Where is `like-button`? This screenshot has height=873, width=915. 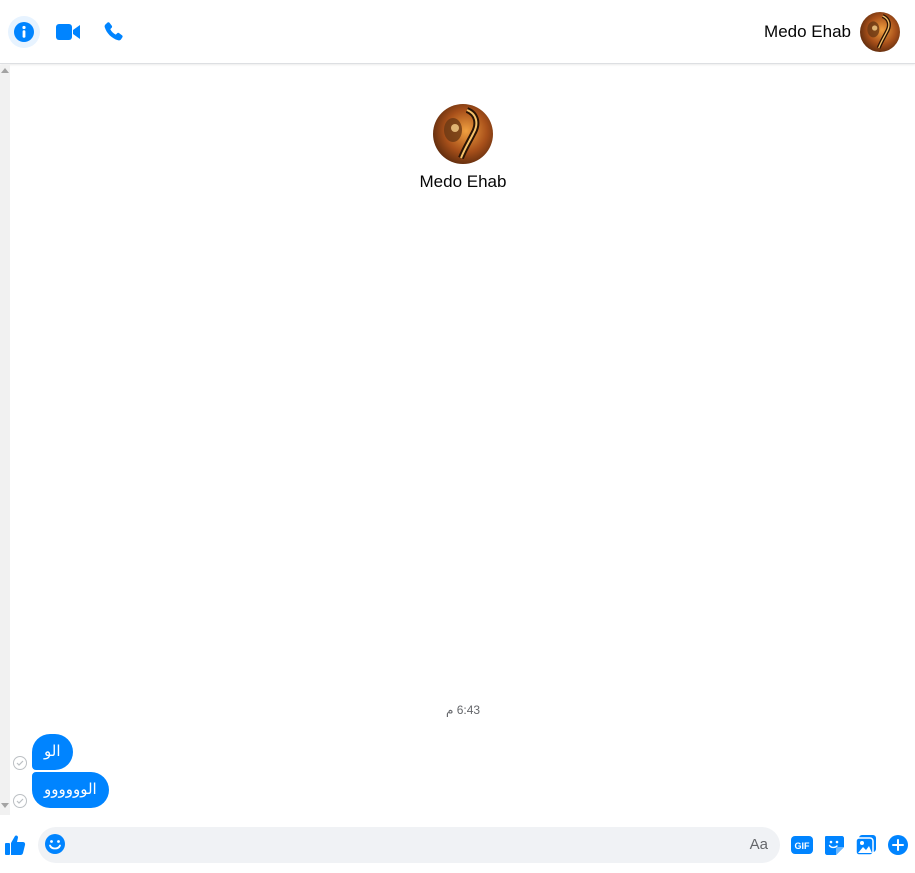
like-button is located at coordinates (15, 845).